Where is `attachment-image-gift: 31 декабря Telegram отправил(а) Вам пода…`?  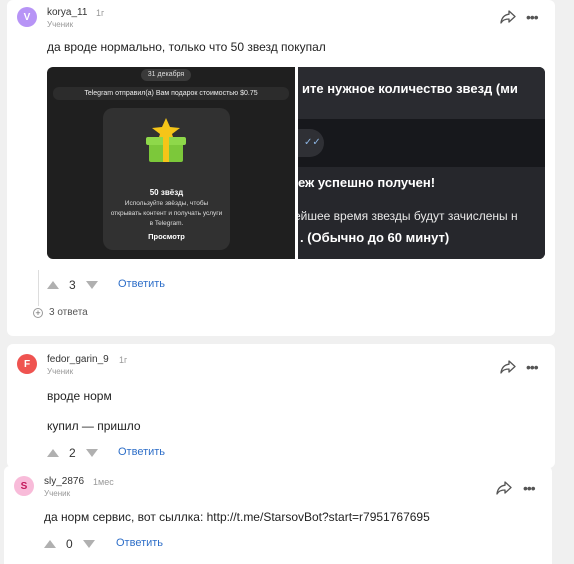 attachment-image-gift: 31 декабря Telegram отправил(а) Вам пода… is located at coordinates (171, 163).